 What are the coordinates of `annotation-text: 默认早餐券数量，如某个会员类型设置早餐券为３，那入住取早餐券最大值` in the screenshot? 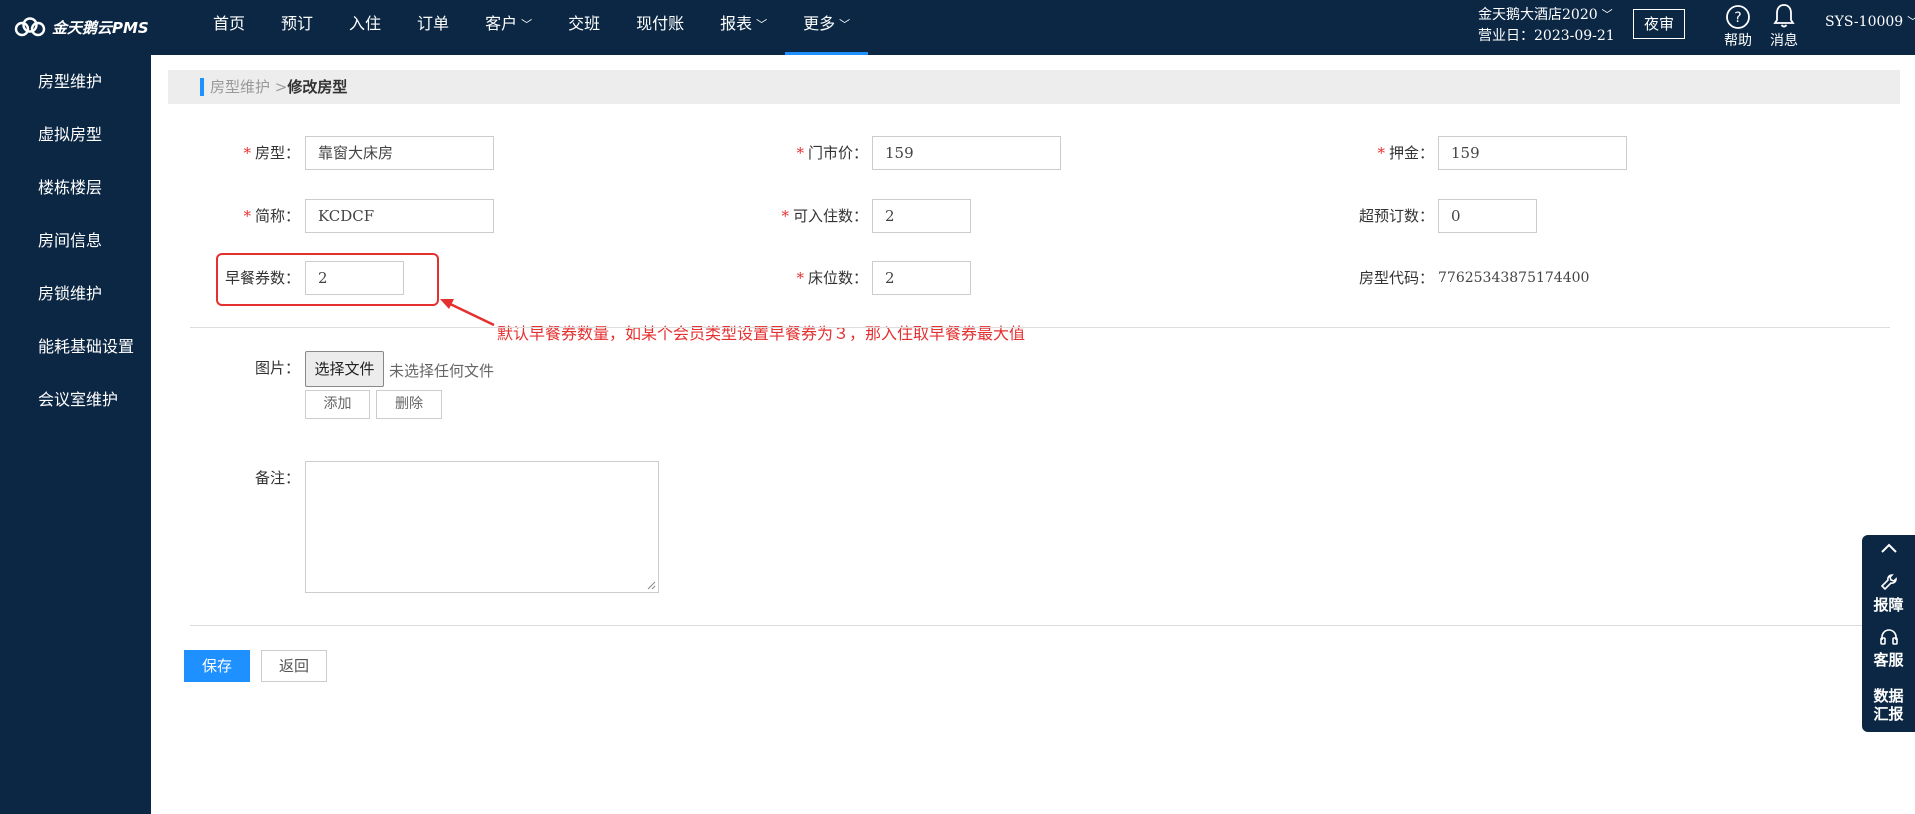 It's located at (761, 333).